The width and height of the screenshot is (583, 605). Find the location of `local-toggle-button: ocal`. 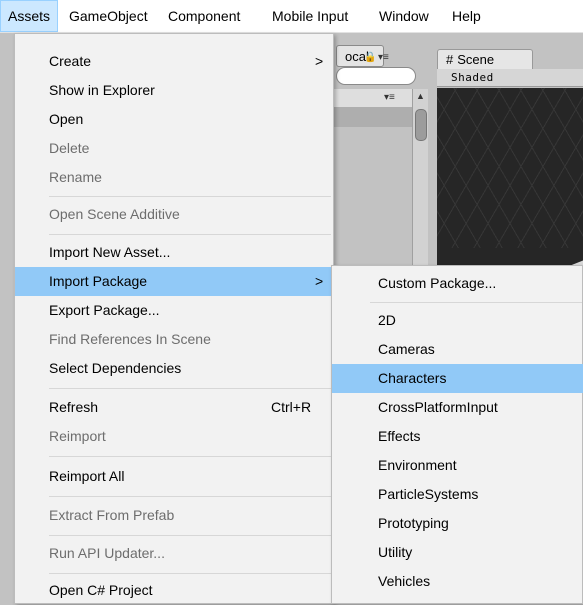

local-toggle-button: ocal is located at coordinates (360, 56).